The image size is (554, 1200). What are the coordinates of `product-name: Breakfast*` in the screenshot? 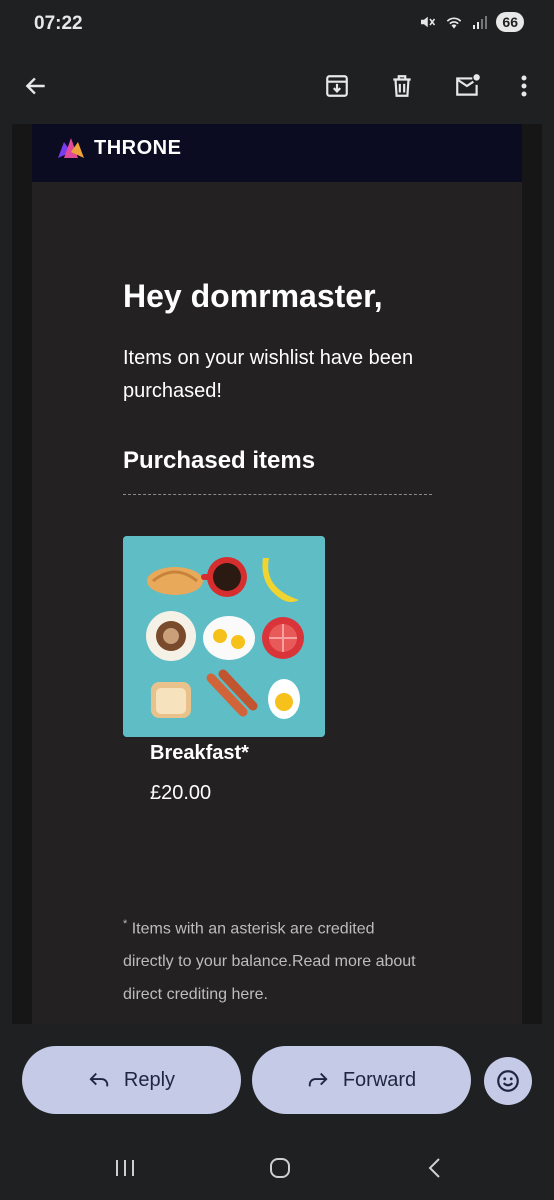 It's located at (199, 753).